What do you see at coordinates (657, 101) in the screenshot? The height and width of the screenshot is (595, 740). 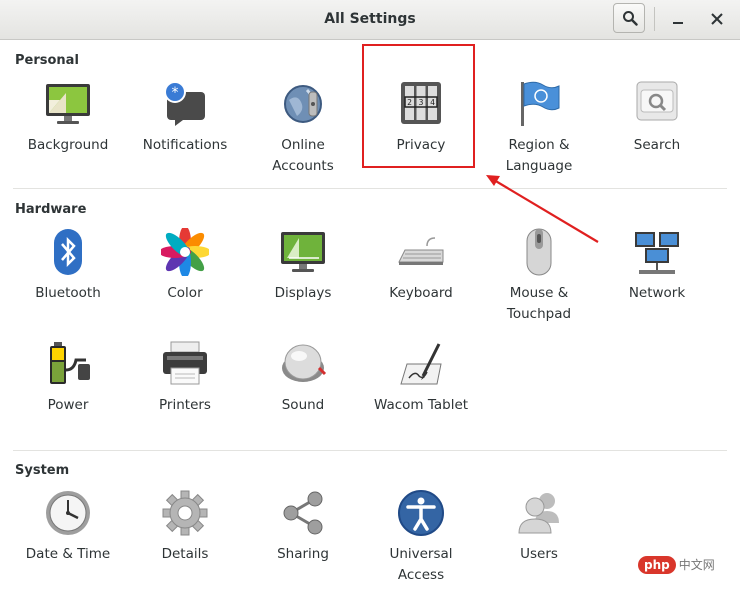 I see `search-settings-icon` at bounding box center [657, 101].